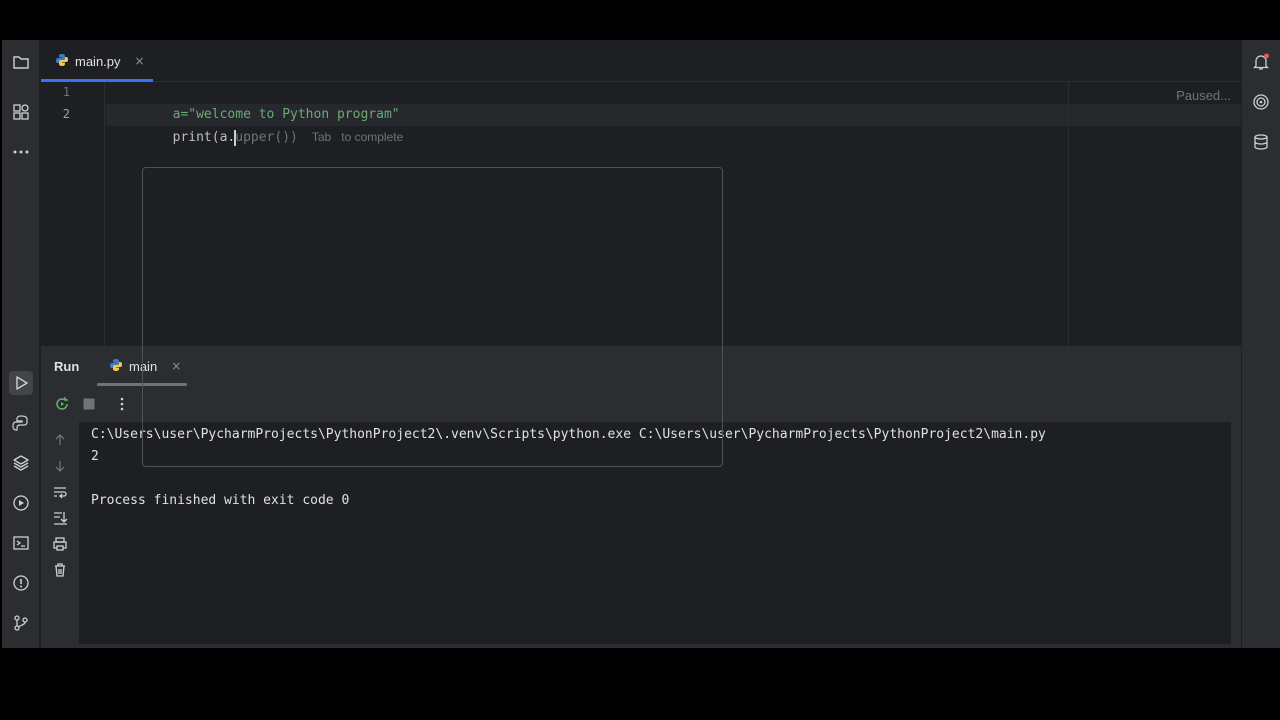  I want to click on console-line: Process finished with exit code 0, so click(220, 500).